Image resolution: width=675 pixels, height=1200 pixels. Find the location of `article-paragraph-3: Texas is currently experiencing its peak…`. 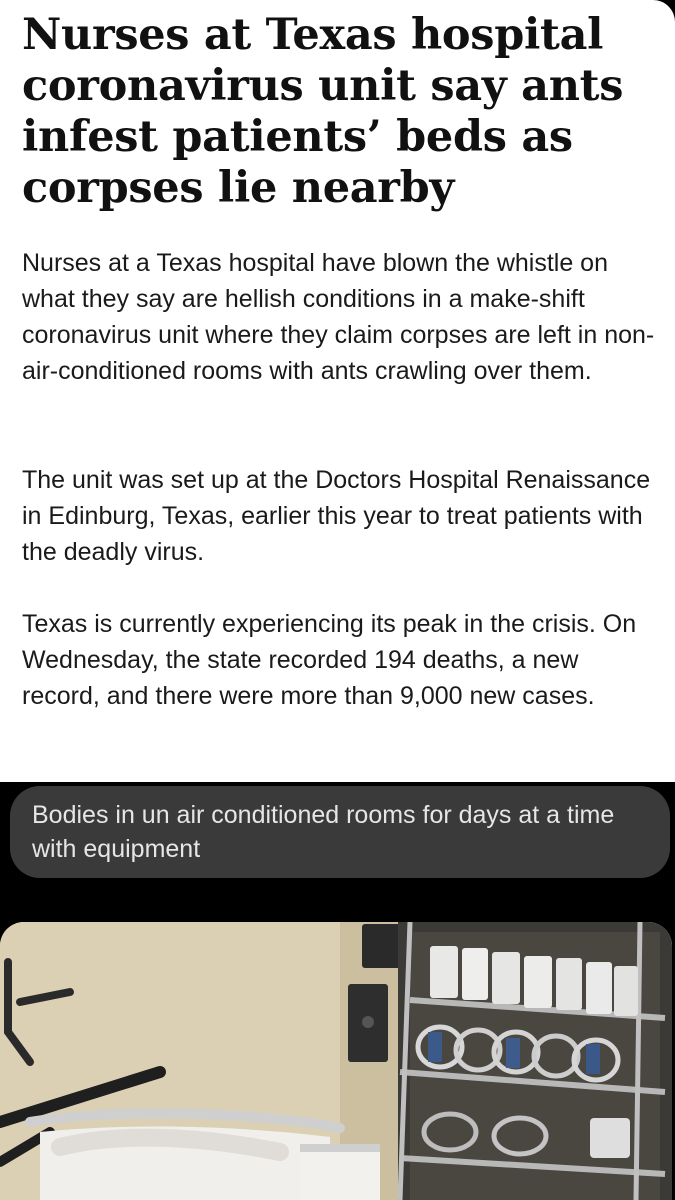

article-paragraph-3: Texas is currently experiencing its peak… is located at coordinates (329, 660).